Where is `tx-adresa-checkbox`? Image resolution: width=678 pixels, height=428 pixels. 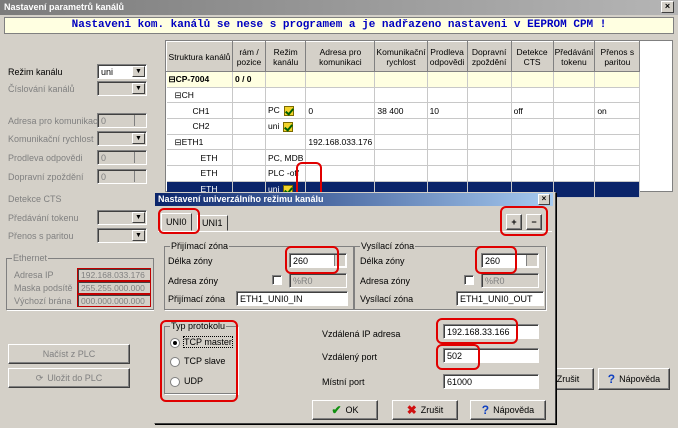 tx-adresa-checkbox is located at coordinates (469, 280).